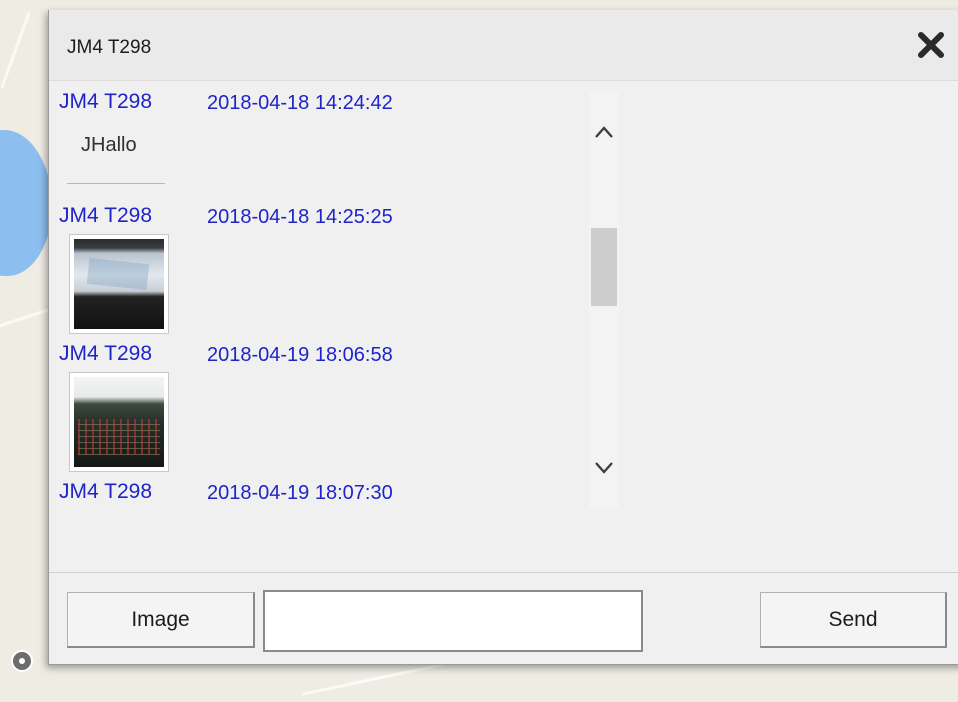 Image resolution: width=958 pixels, height=702 pixels. Describe the element at coordinates (503, 45) in the screenshot. I see `dialog-titlebar: JM4 T298` at that location.